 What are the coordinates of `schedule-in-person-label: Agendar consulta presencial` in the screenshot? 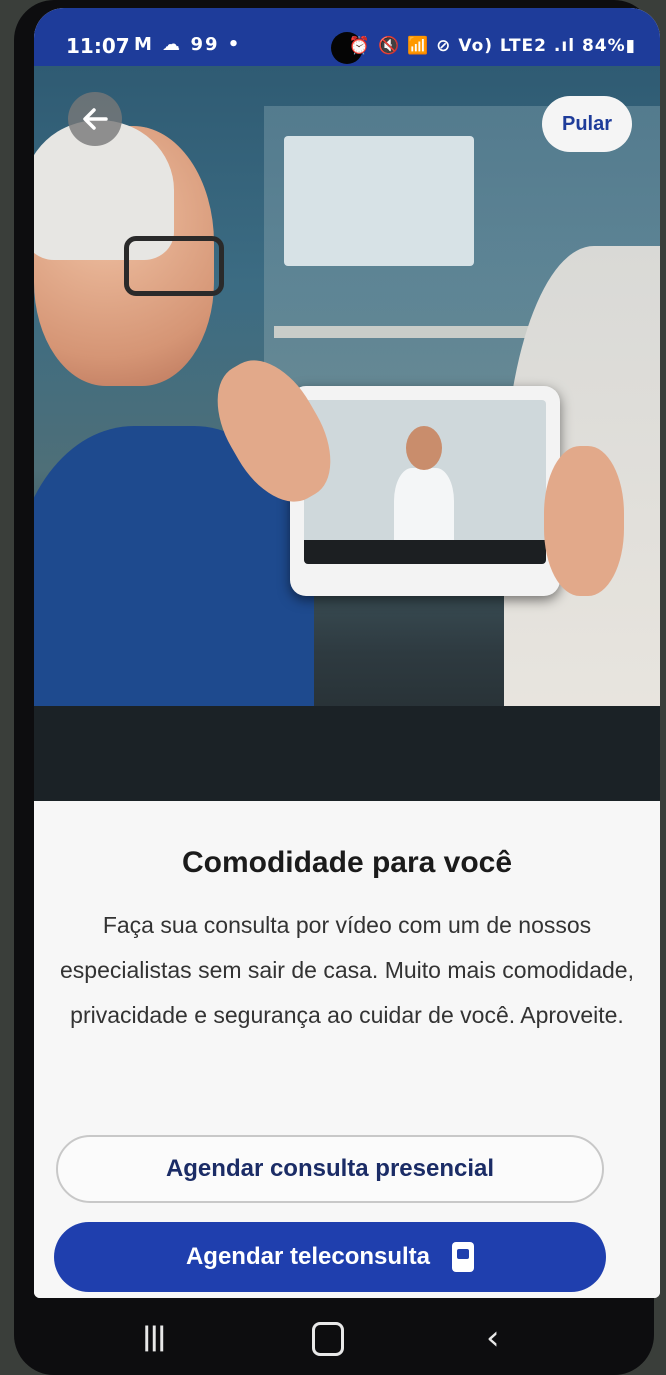 It's located at (330, 1168).